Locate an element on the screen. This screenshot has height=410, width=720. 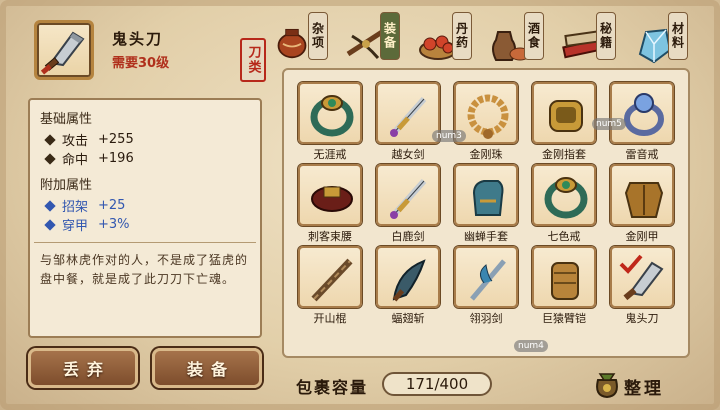
slot-label: 雷音戒 is located at coordinates (642, 154).